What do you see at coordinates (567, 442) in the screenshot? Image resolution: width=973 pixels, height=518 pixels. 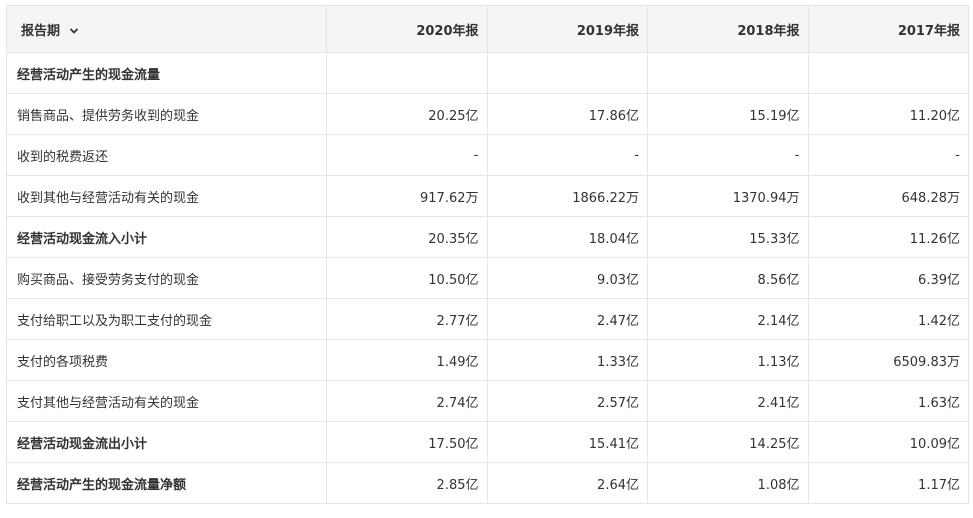 I see `row-value: 15.41亿` at bounding box center [567, 442].